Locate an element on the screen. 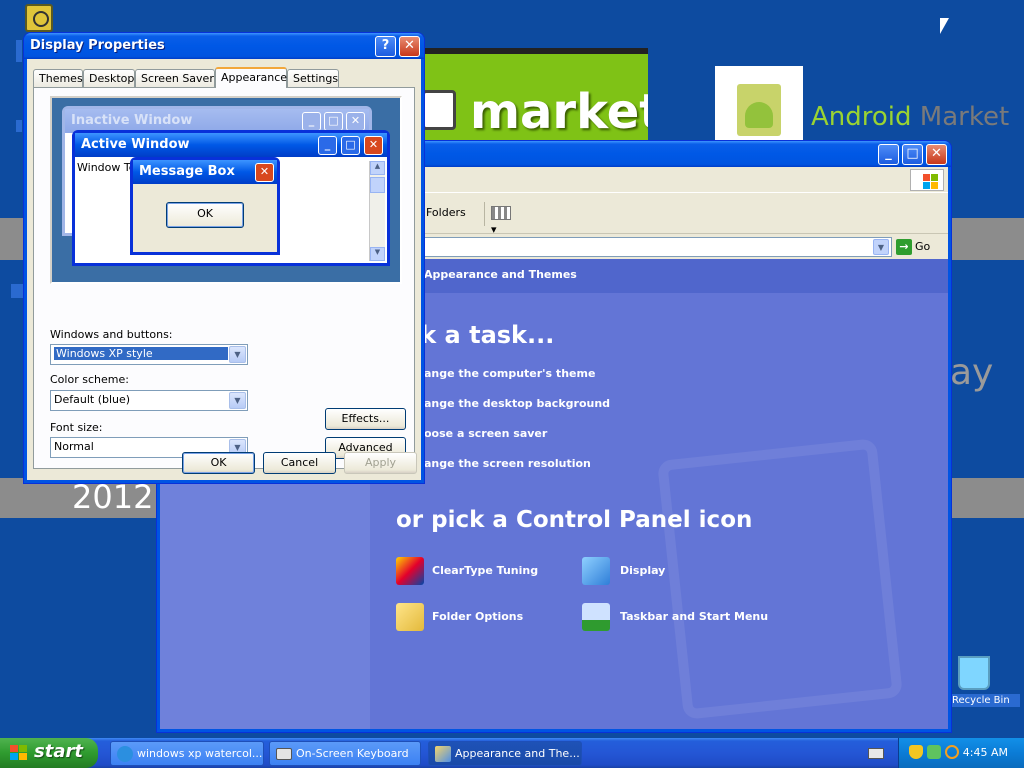  folder-options-link: Folder Options is located at coordinates (477, 616).